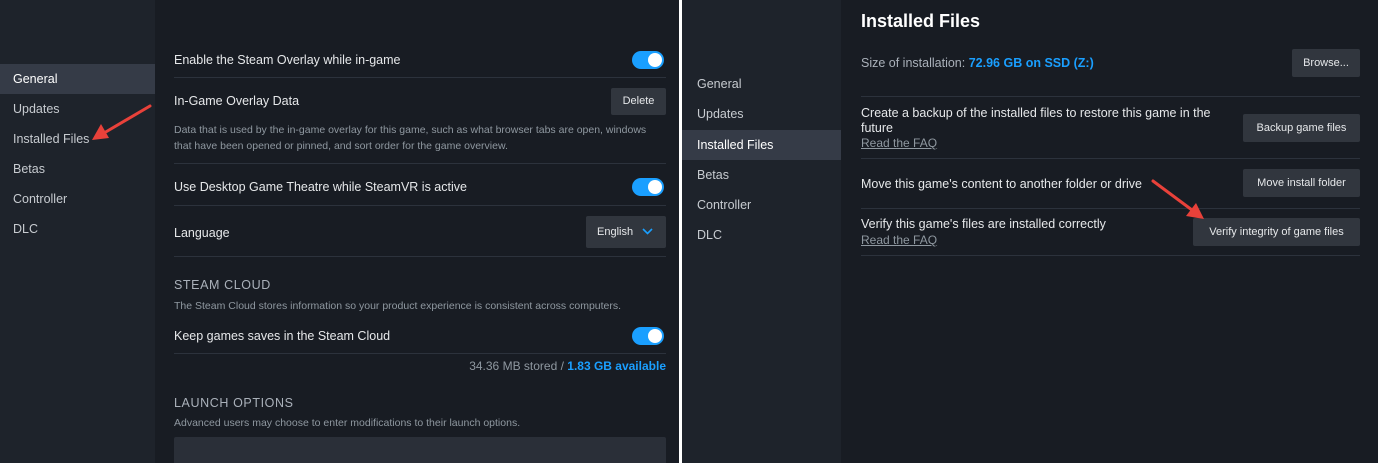  I want to click on delete-button: Delete, so click(638, 101).